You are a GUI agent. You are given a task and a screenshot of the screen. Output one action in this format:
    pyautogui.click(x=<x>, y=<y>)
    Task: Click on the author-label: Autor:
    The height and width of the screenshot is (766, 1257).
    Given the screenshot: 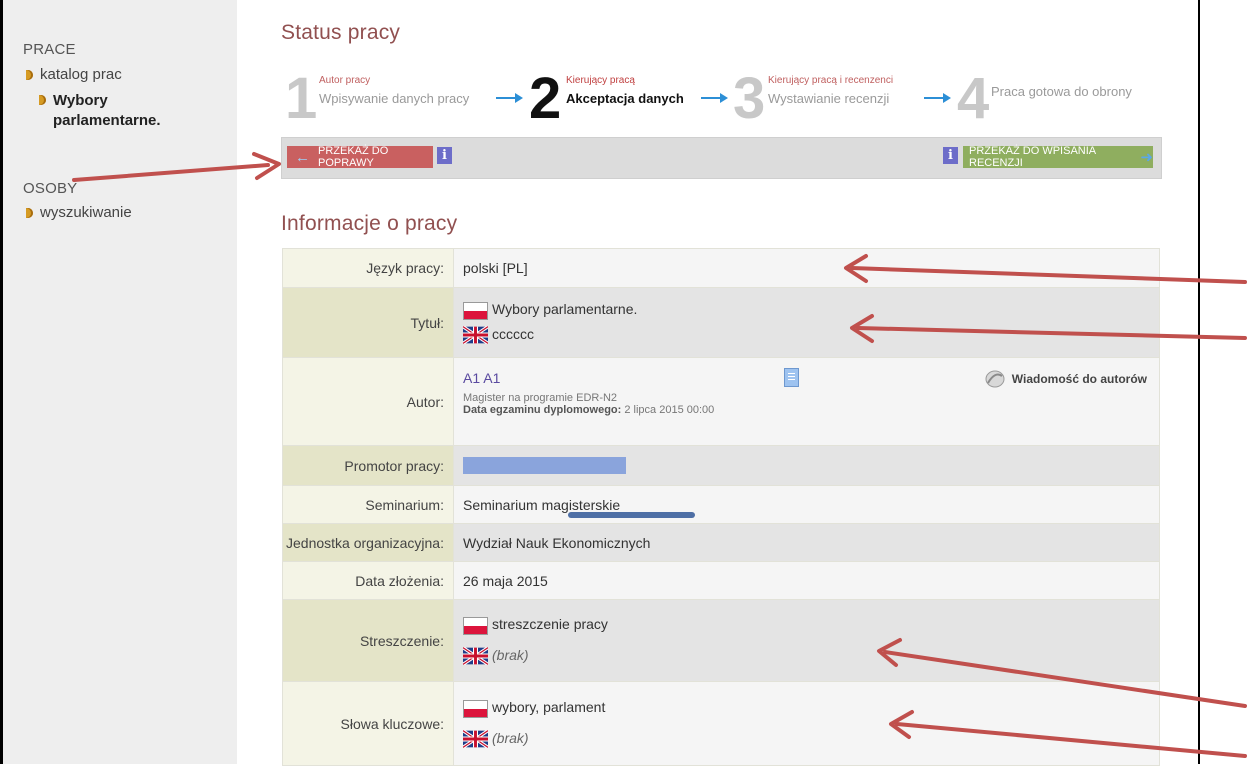 What is the action you would take?
    pyautogui.click(x=368, y=401)
    